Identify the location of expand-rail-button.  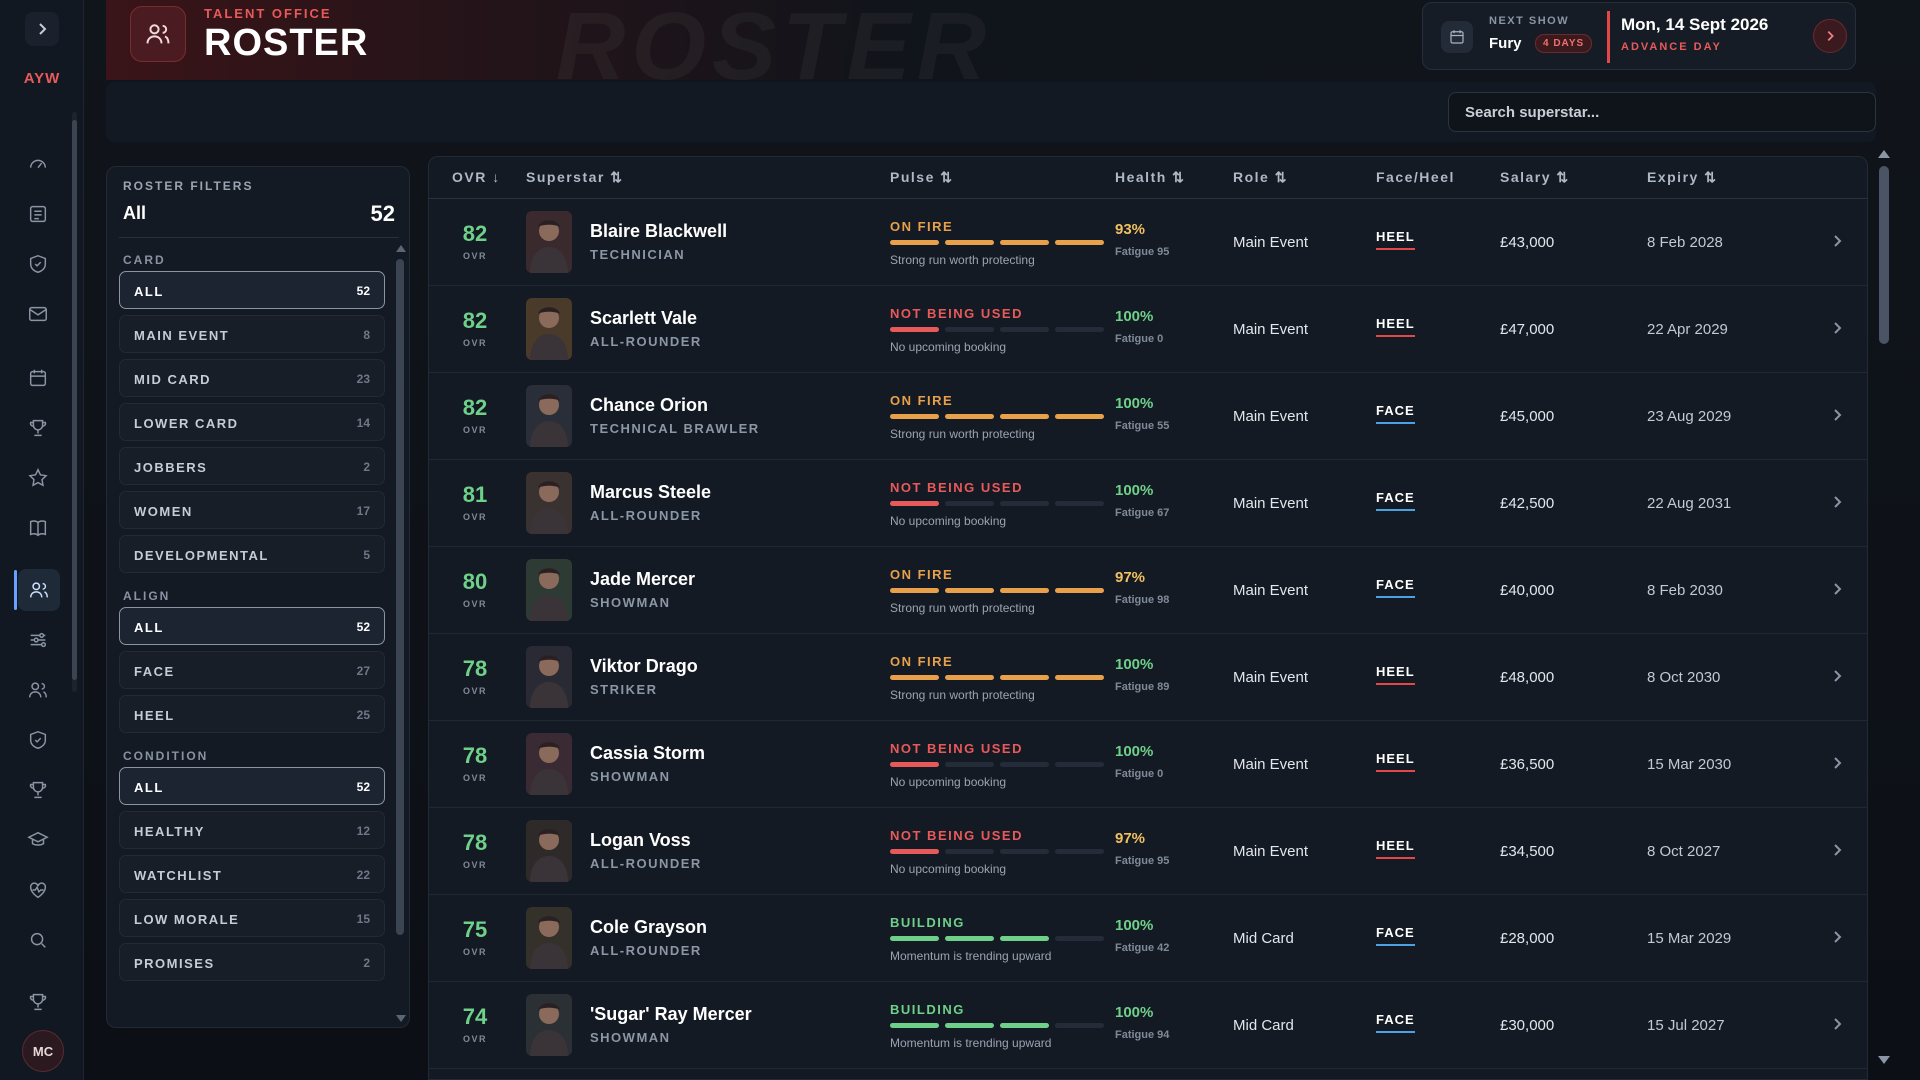
(42, 29).